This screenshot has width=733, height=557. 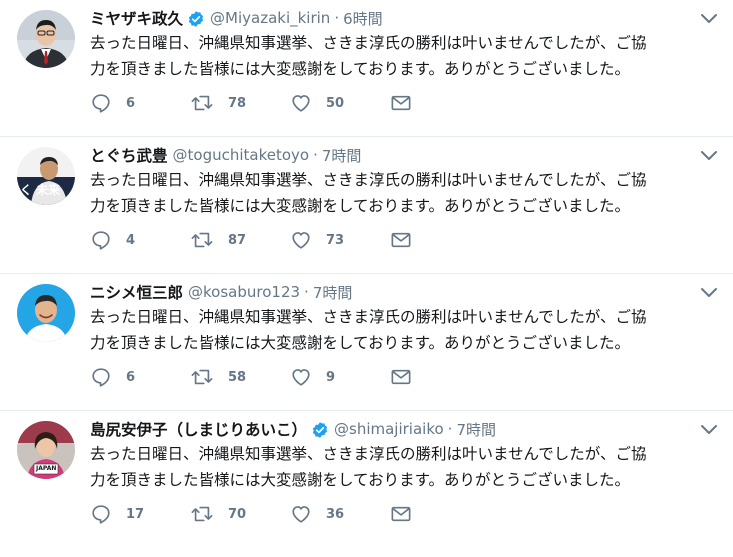 What do you see at coordinates (335, 514) in the screenshot?
I see `like-count: 36` at bounding box center [335, 514].